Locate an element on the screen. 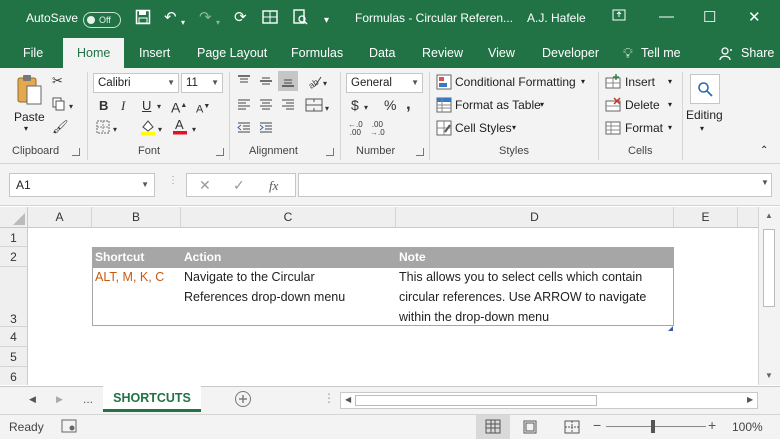 This screenshot has width=780, height=439. format-cells-dropdown-icon: ▾ is located at coordinates (670, 127).